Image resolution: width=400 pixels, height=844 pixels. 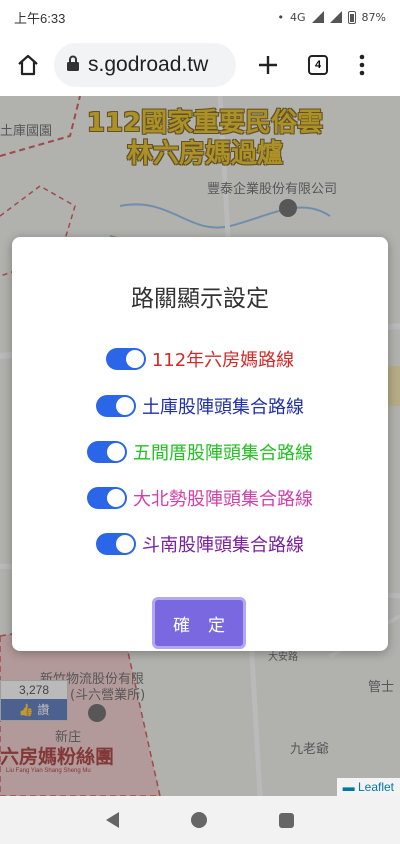 I want to click on route-toggle-dounan, so click(x=116, y=544).